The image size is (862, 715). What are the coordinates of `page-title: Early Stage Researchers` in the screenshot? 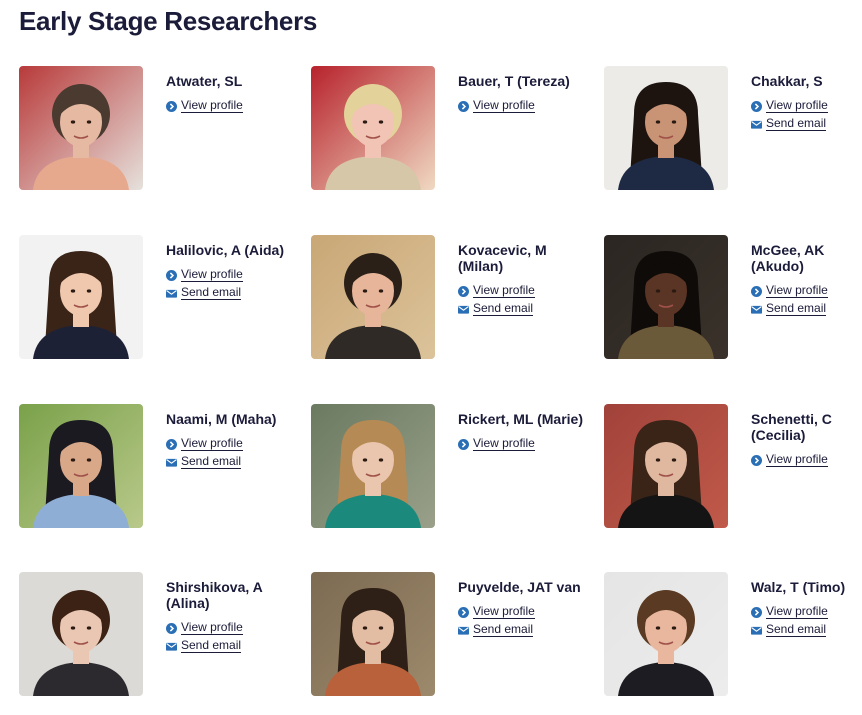 It's located at (168, 21).